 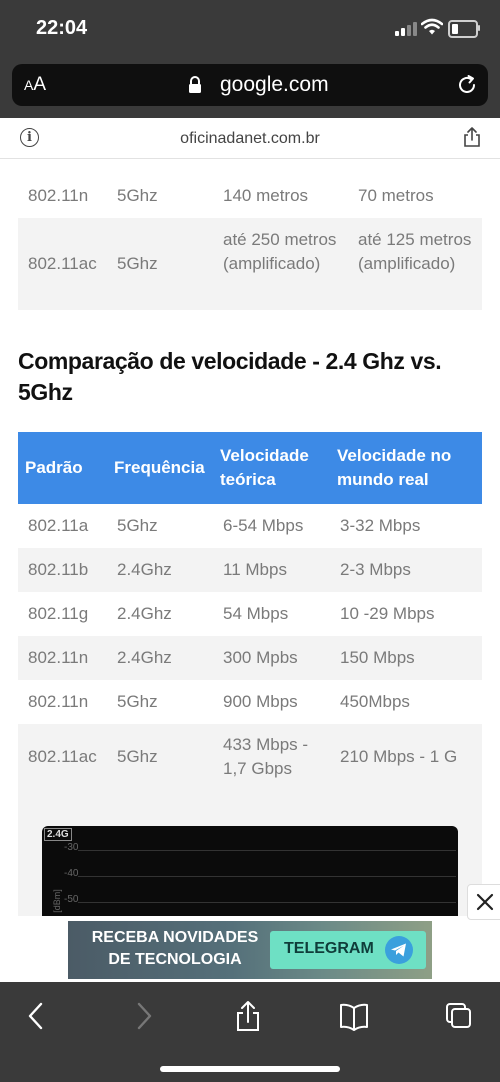 I want to click on home-indicator, so click(x=250, y=1069).